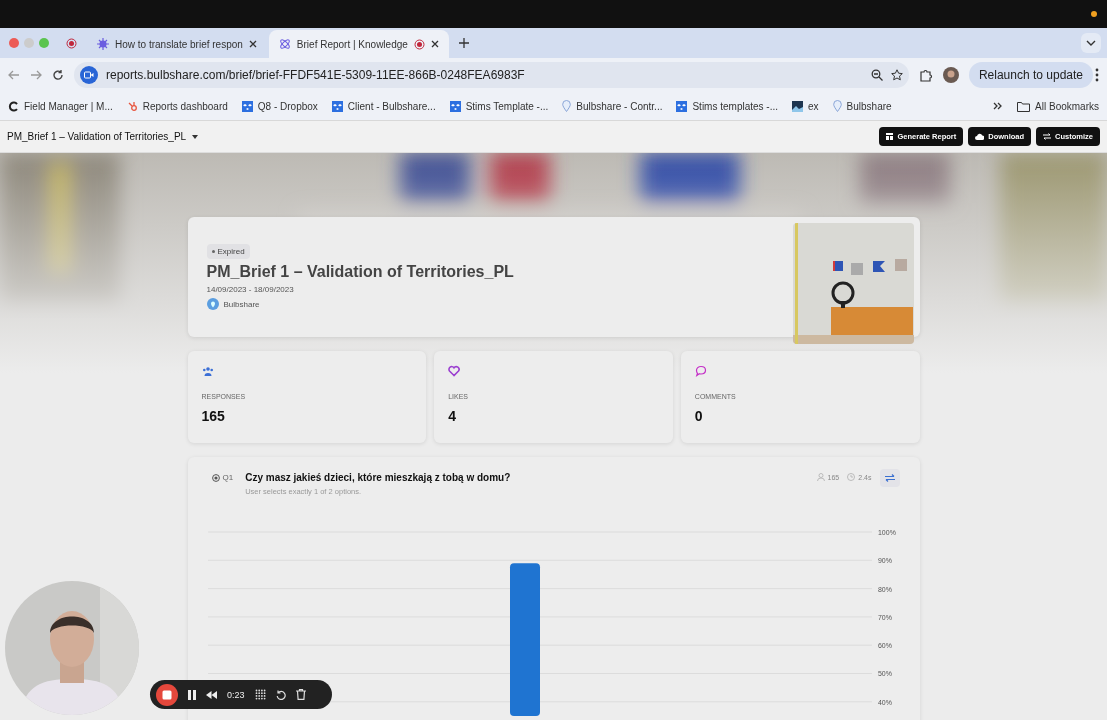 The height and width of the screenshot is (720, 1107). I want to click on browser-tab: Brief Report | Knowledge, so click(358, 44).